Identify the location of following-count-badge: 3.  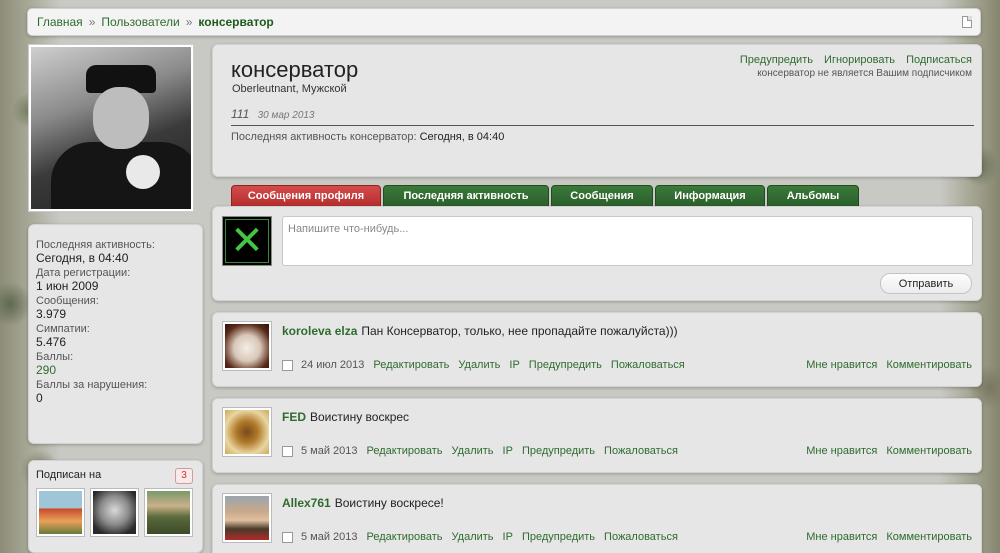
(184, 476).